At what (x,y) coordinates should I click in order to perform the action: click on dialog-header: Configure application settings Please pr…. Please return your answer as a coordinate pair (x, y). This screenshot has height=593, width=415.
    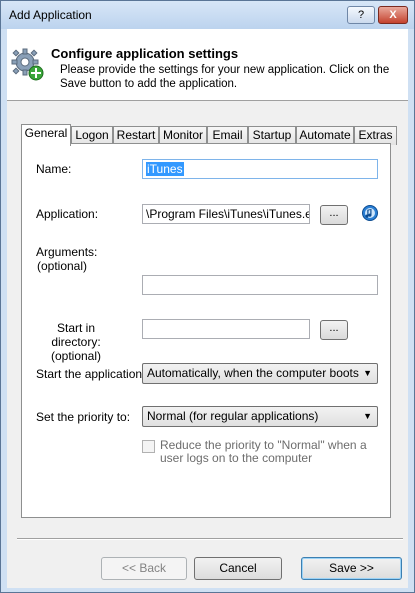
    Looking at the image, I should click on (207, 65).